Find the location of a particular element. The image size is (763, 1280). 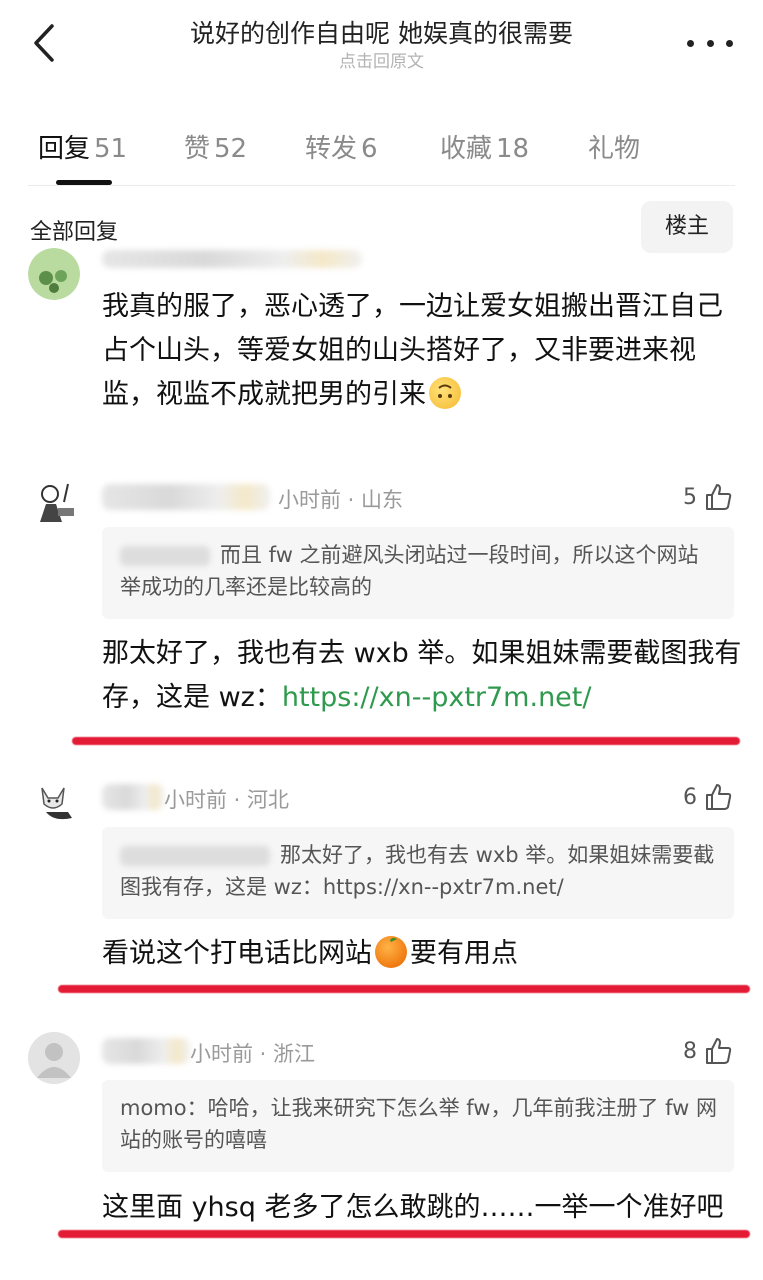

orange-icon is located at coordinates (391, 952).